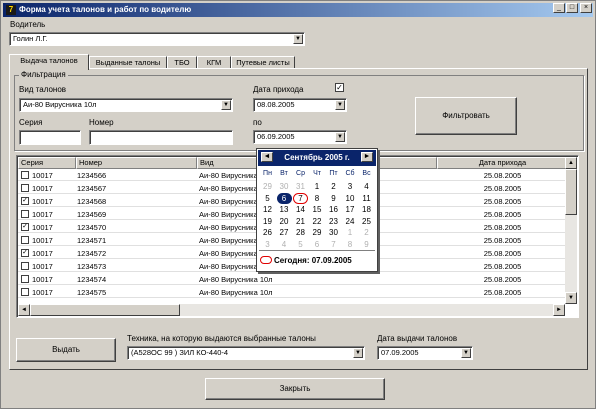  I want to click on cell-number: 1234575, so click(92, 292).